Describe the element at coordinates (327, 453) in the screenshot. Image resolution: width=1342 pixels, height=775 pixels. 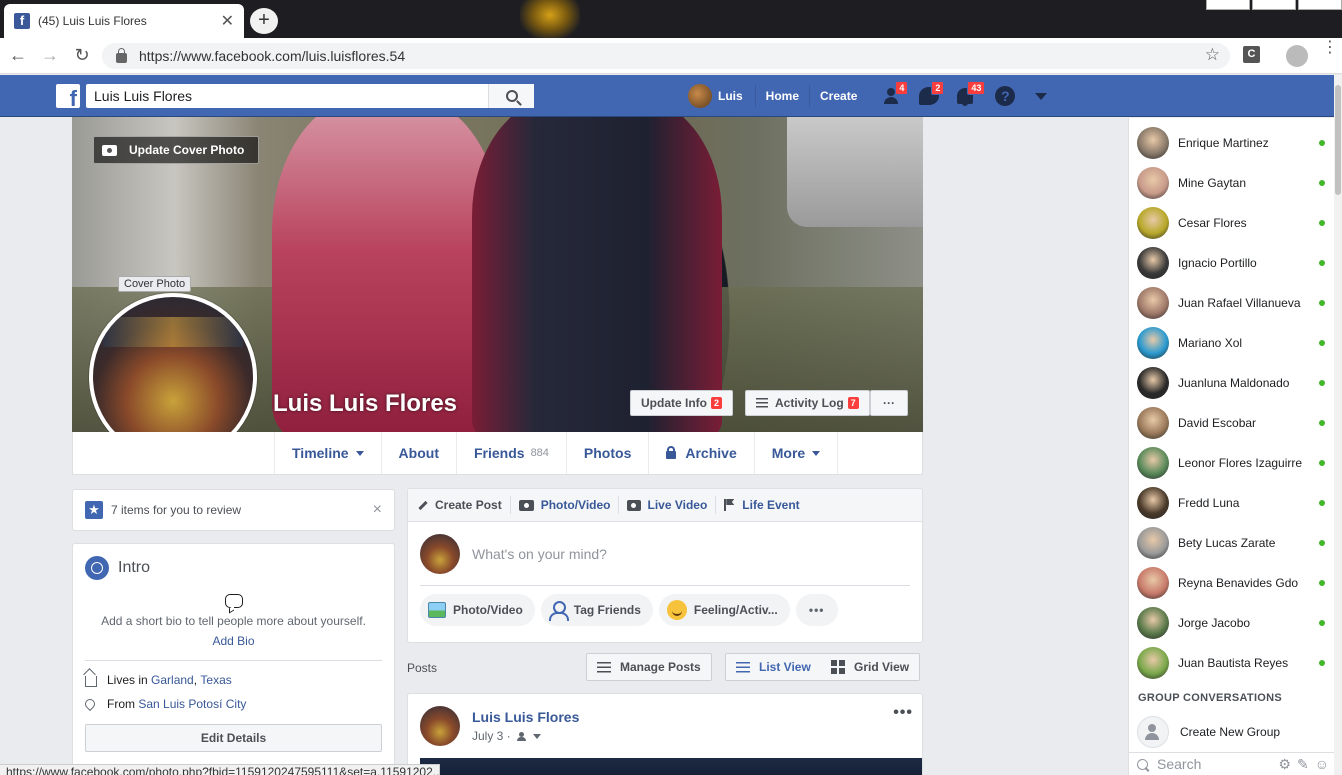
I see `tab-timeline: Timeline` at that location.